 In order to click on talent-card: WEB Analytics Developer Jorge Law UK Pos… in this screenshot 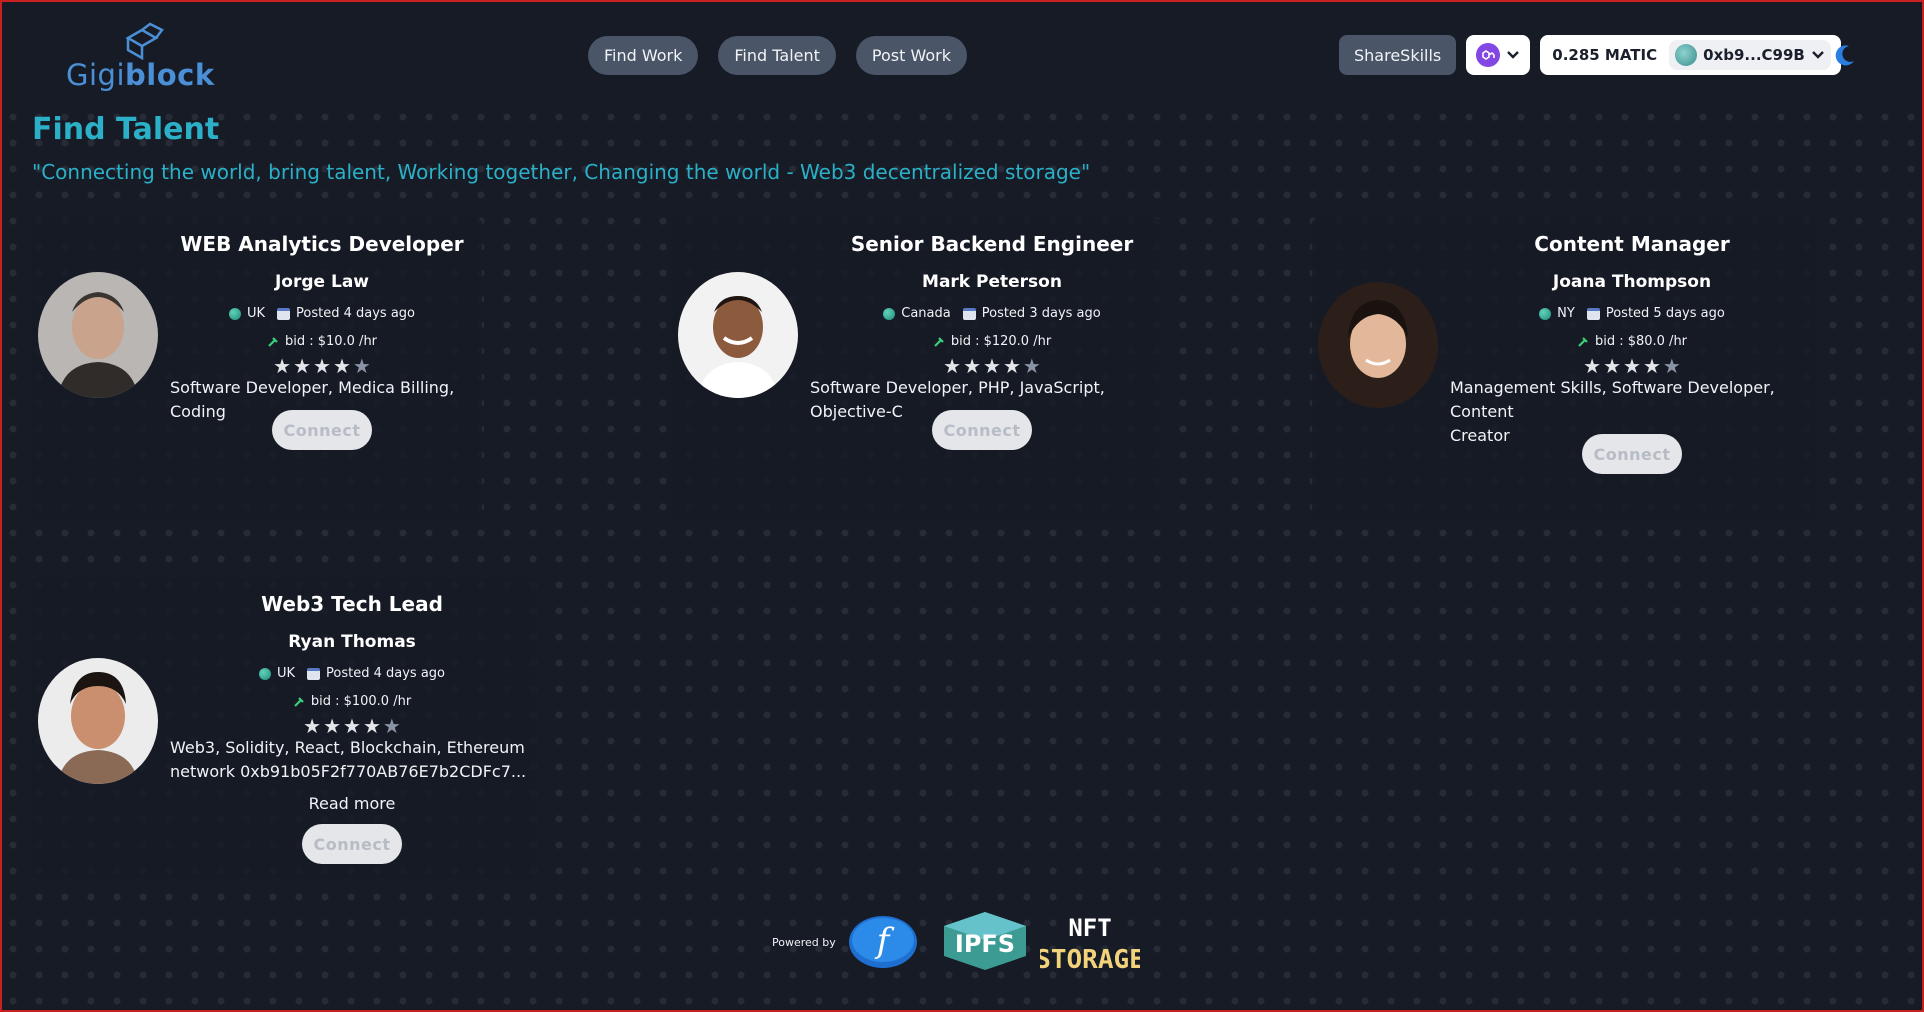, I will do `click(257, 368)`.